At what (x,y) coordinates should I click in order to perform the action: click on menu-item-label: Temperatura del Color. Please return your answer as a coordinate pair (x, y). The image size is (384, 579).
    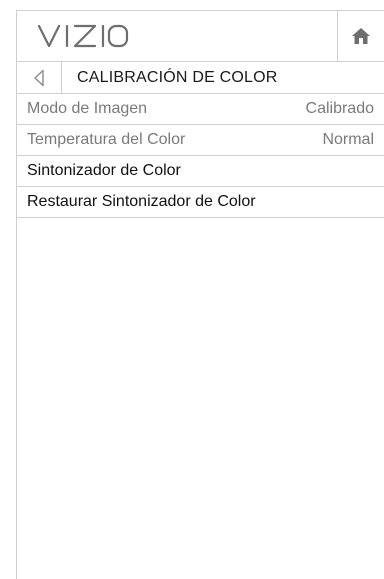
    Looking at the image, I should click on (106, 139).